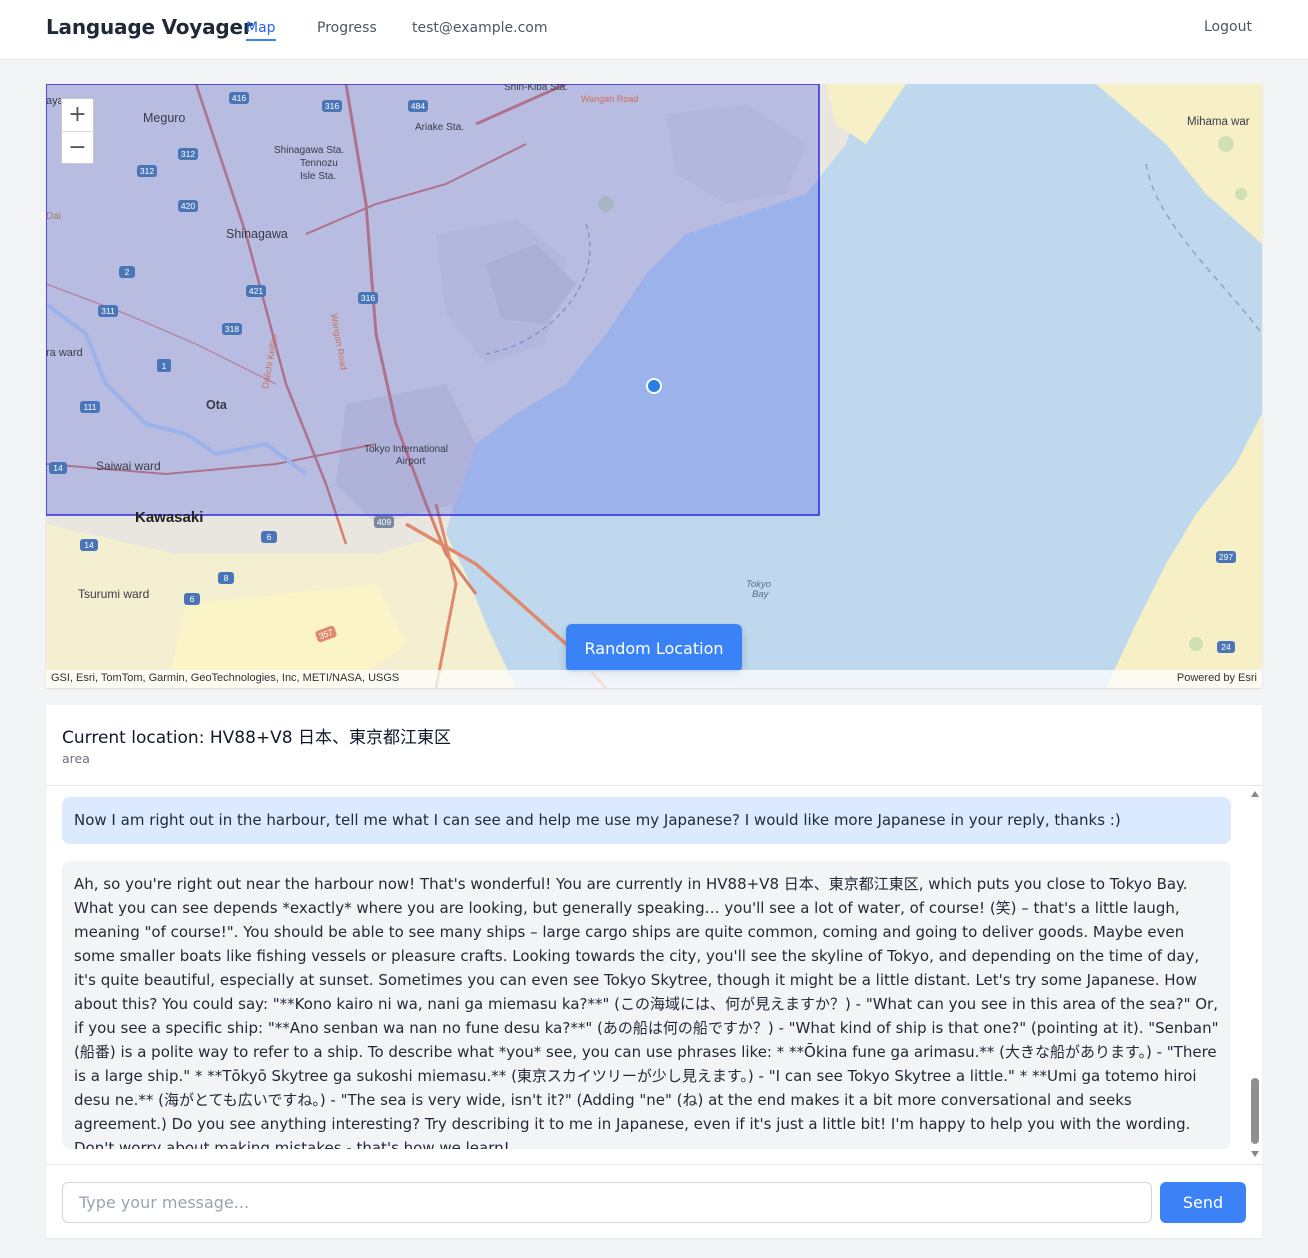 The width and height of the screenshot is (1308, 1258). What do you see at coordinates (261, 30) in the screenshot?
I see `nav-map-link: Map` at bounding box center [261, 30].